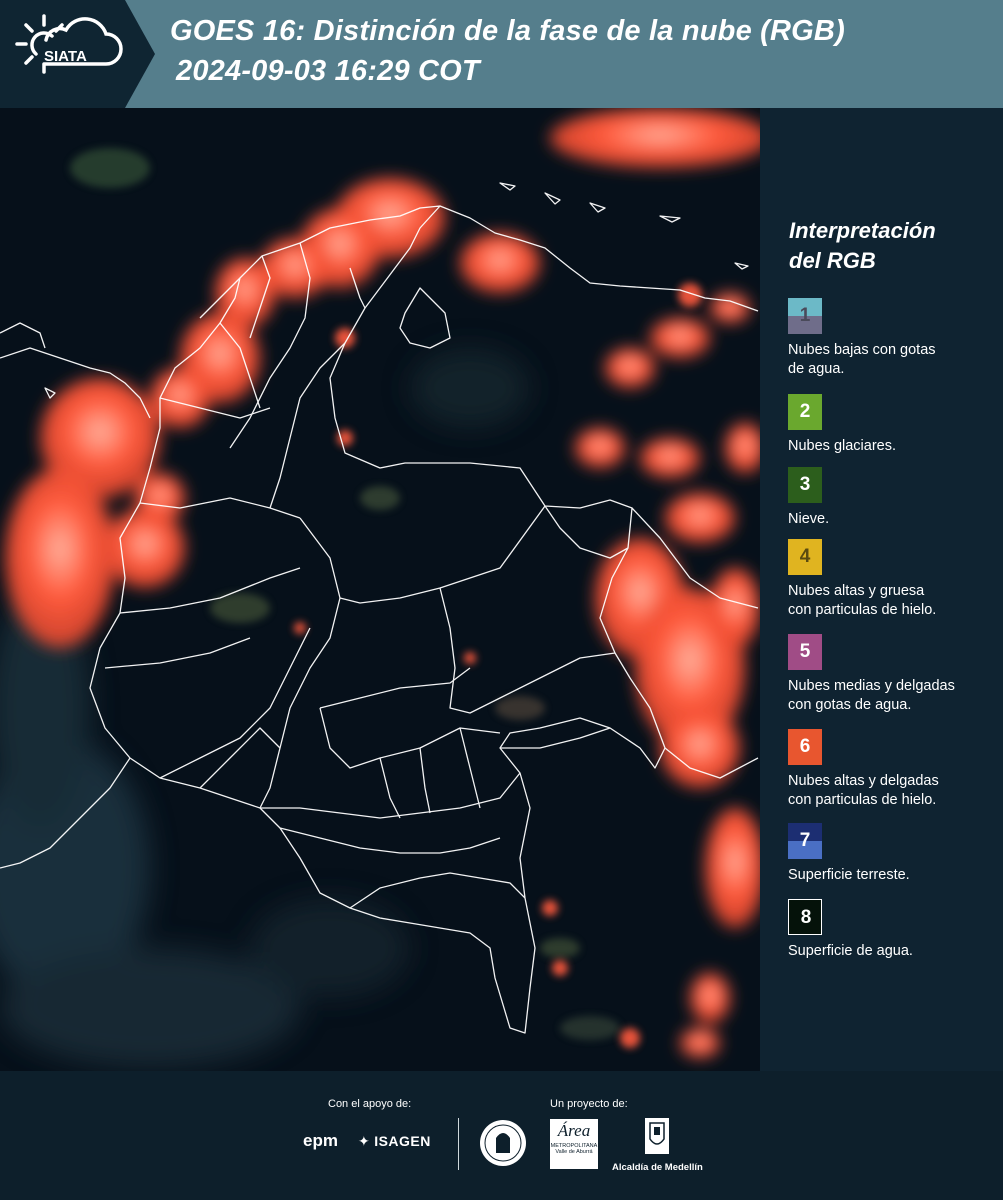 The image size is (1003, 1200). Describe the element at coordinates (842, 446) in the screenshot. I see `legend-label: Nubes glaciares.` at that location.